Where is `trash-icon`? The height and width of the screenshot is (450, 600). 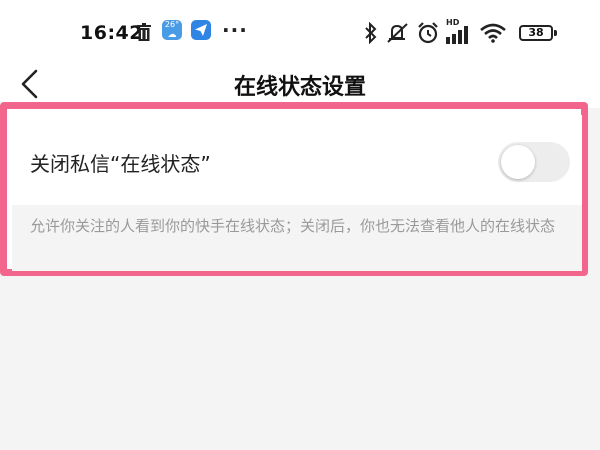 trash-icon is located at coordinates (144, 32).